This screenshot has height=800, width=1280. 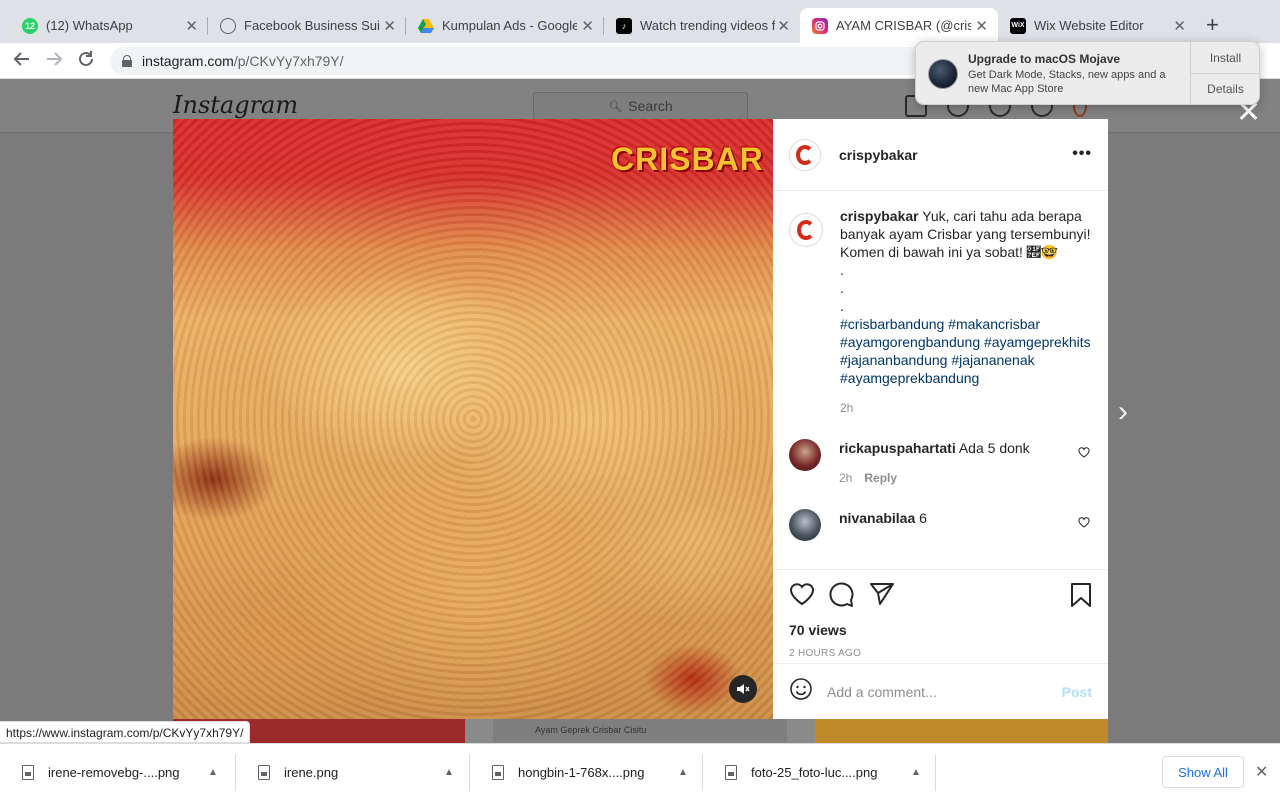 What do you see at coordinates (1082, 154) in the screenshot?
I see `more-options-icon: •••` at bounding box center [1082, 154].